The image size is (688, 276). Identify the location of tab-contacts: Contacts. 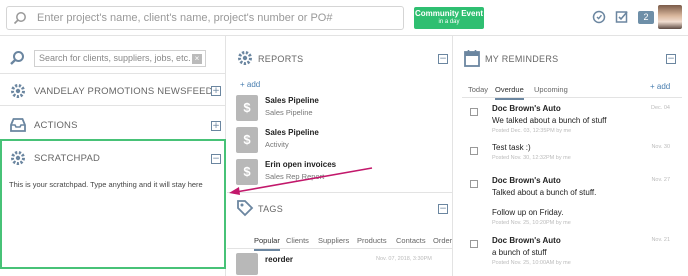
(411, 240).